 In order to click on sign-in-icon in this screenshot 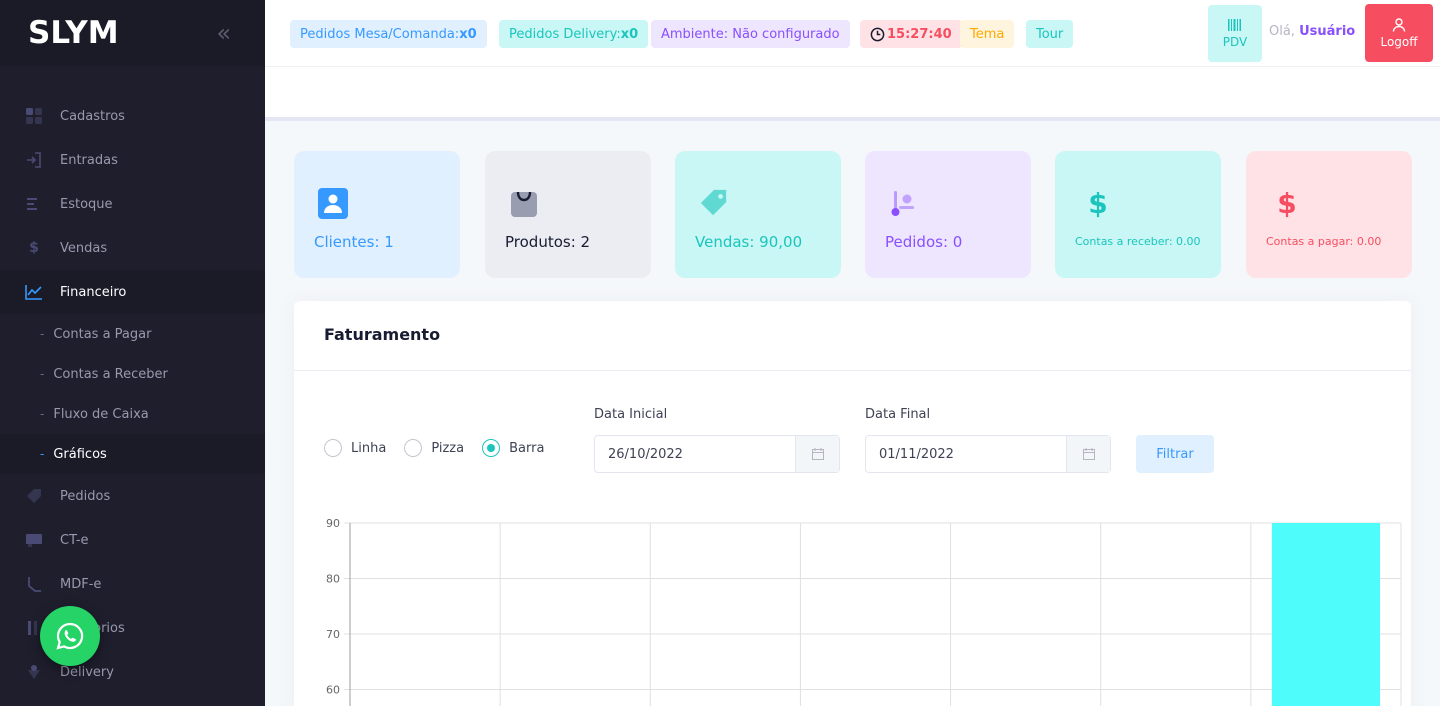, I will do `click(34, 160)`.